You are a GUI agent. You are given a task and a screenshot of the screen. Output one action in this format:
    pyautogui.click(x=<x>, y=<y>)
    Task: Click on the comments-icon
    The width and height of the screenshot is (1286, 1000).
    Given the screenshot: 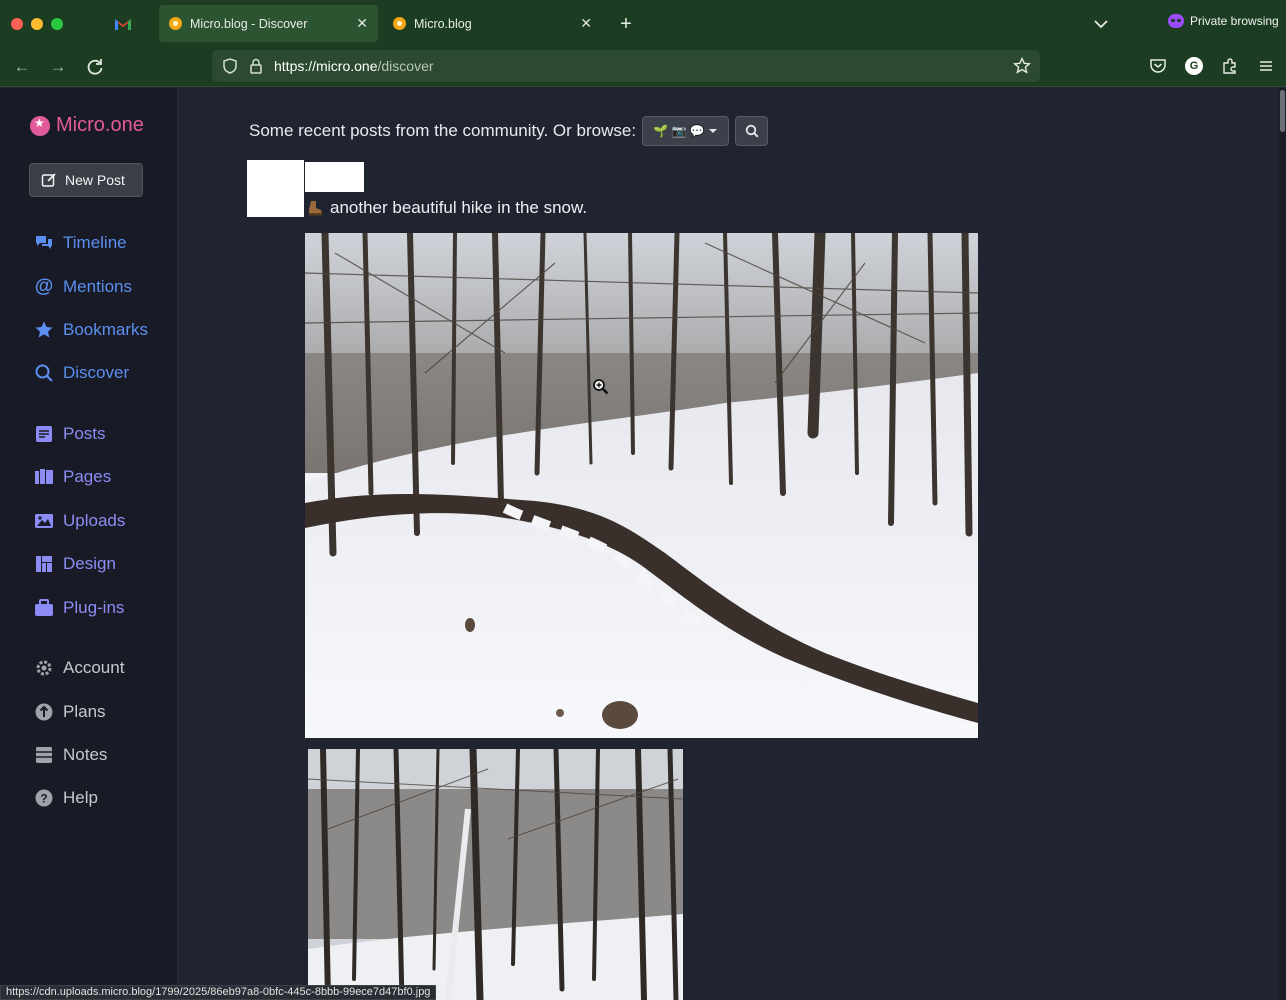 What is the action you would take?
    pyautogui.click(x=44, y=243)
    